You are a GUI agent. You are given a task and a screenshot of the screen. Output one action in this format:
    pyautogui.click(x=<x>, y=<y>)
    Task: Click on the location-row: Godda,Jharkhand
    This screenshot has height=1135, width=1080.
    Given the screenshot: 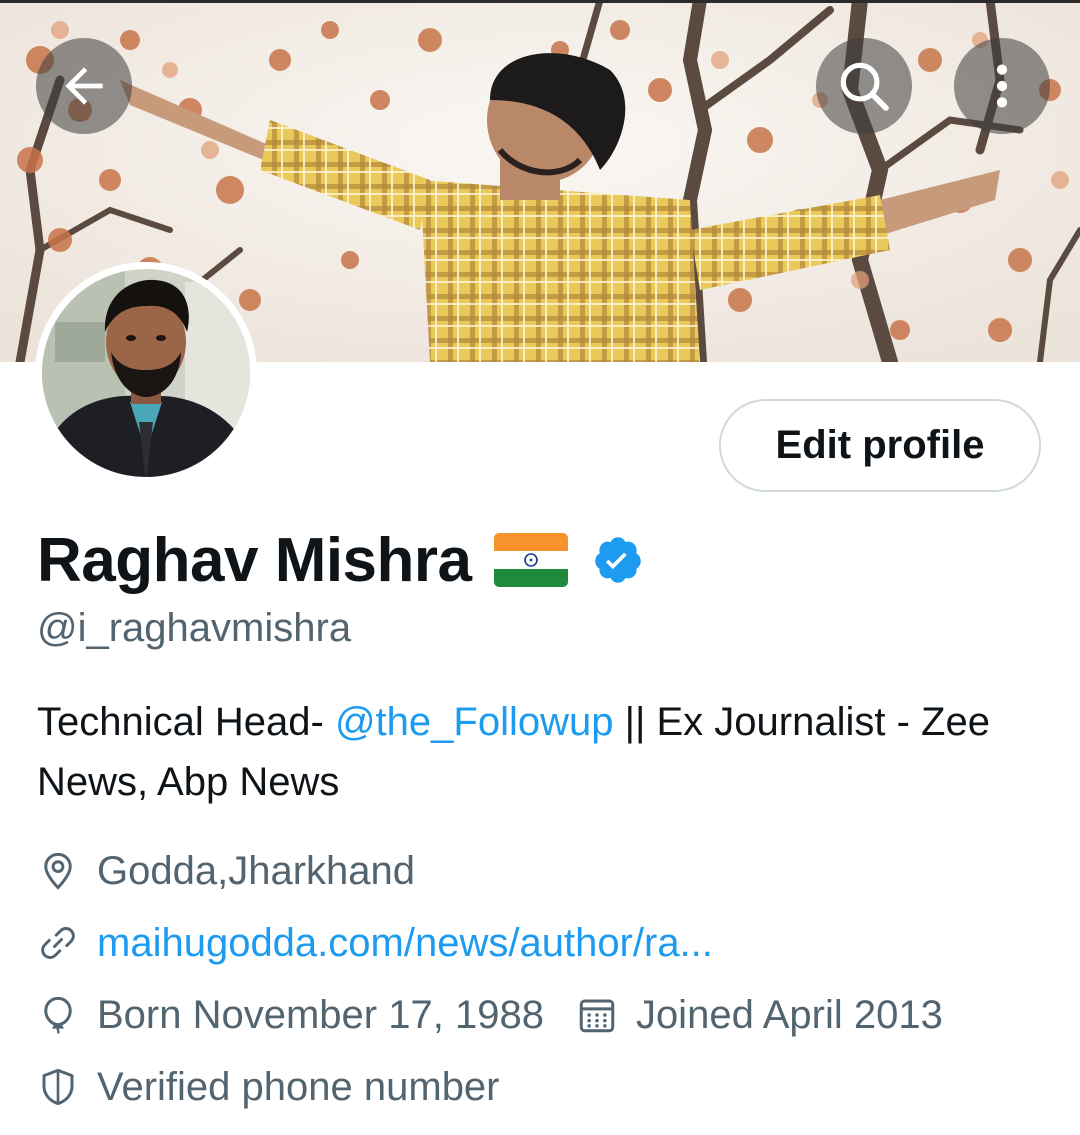 What is the action you would take?
    pyautogui.click(x=226, y=871)
    